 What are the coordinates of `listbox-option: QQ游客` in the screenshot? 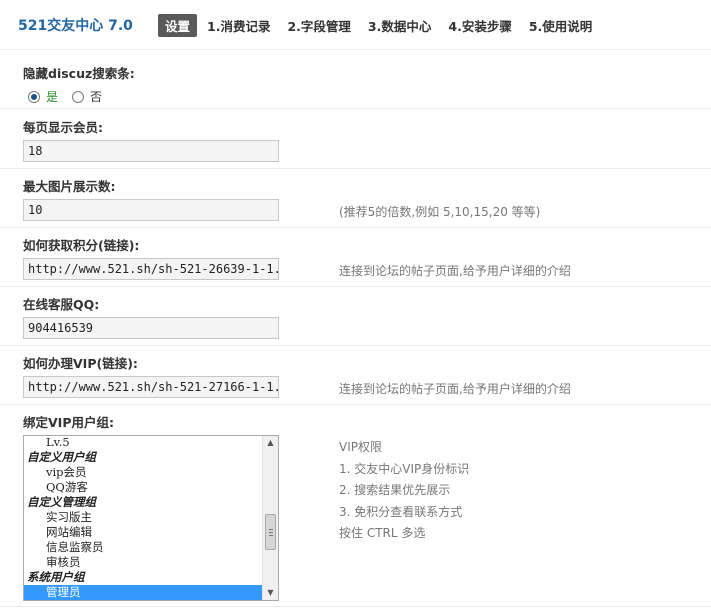 It's located at (143, 487).